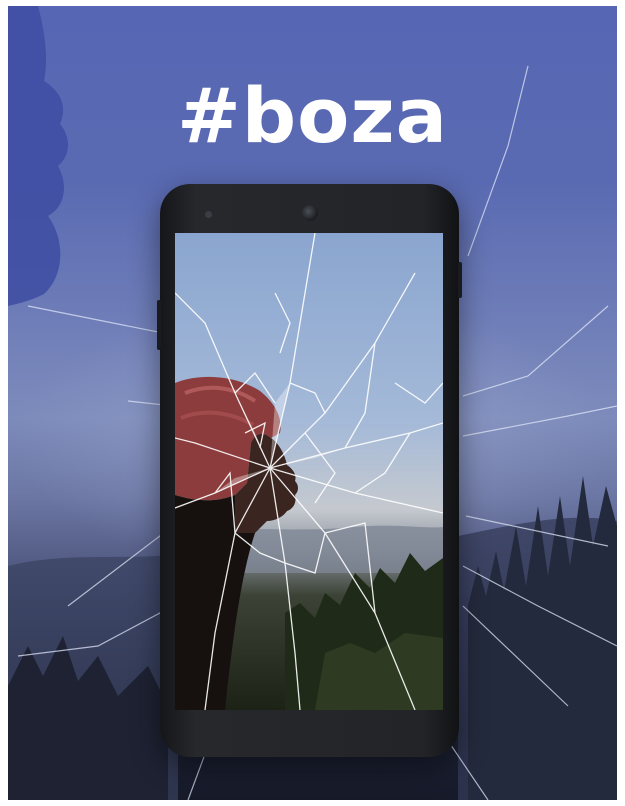 The height and width of the screenshot is (806, 625). I want to click on camera-icon, so click(310, 213).